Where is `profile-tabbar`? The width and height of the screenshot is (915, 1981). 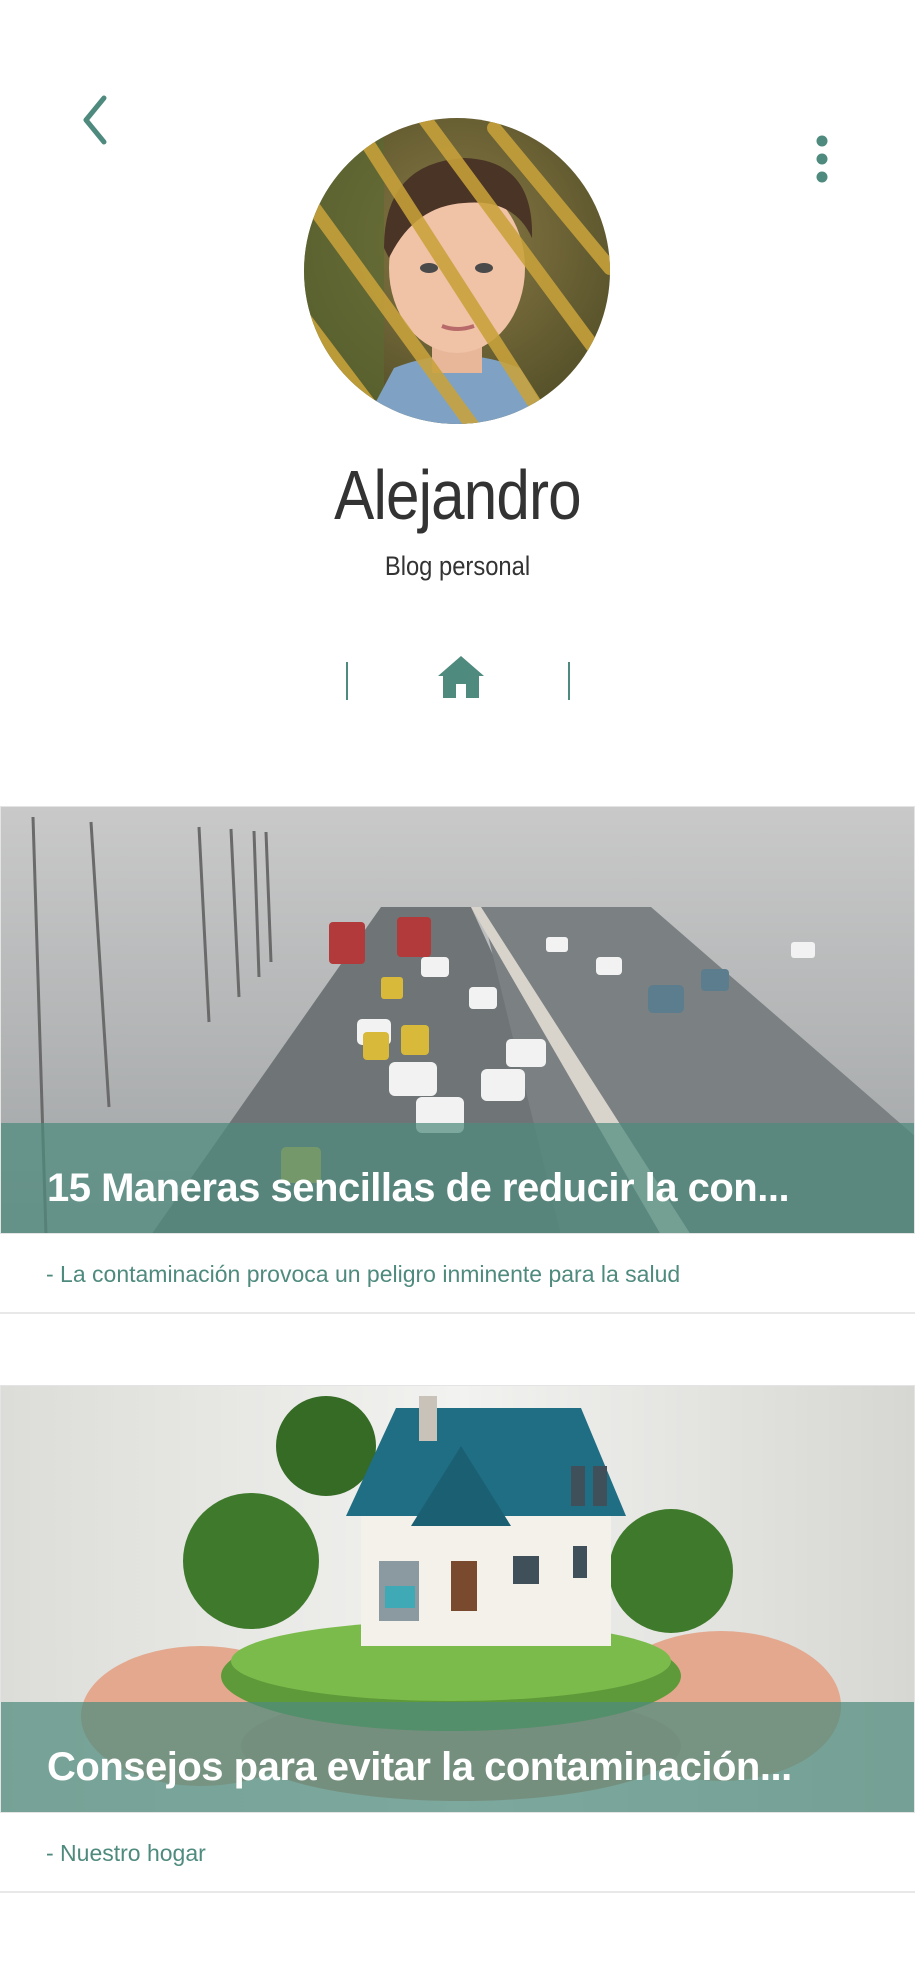
profile-tabbar is located at coordinates (457, 675).